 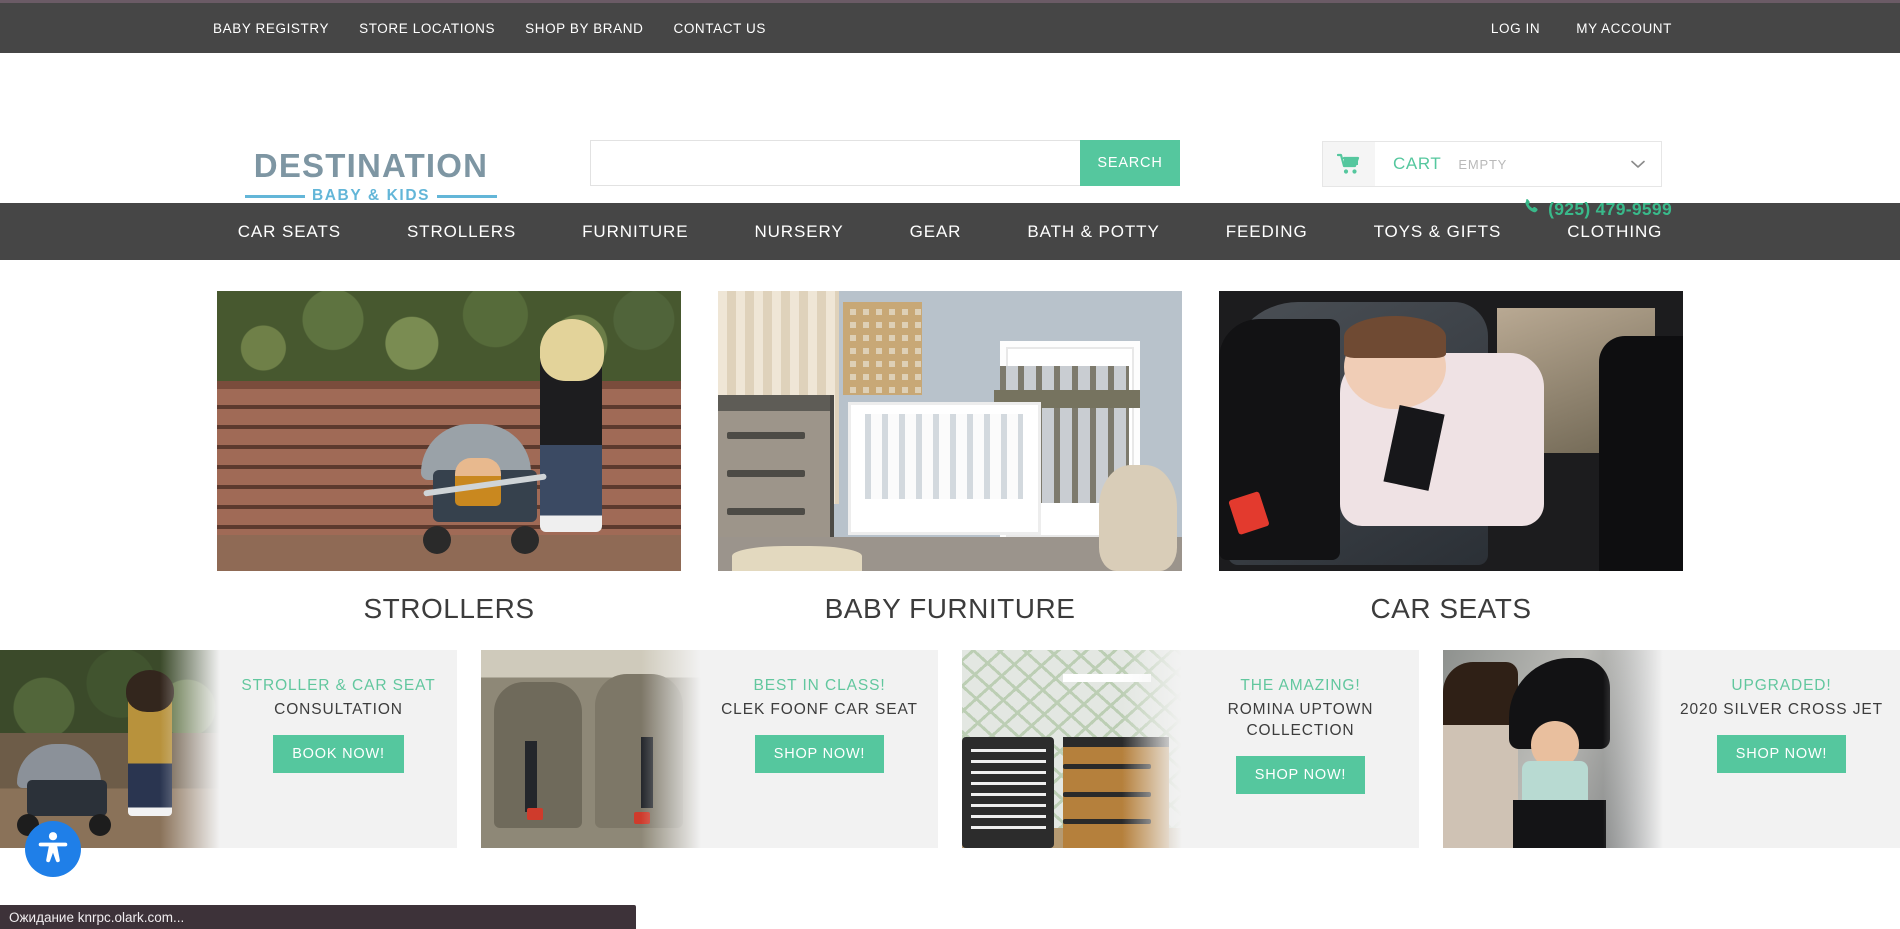 I want to click on nav-item-strollers: STROLLERS, so click(x=461, y=231).